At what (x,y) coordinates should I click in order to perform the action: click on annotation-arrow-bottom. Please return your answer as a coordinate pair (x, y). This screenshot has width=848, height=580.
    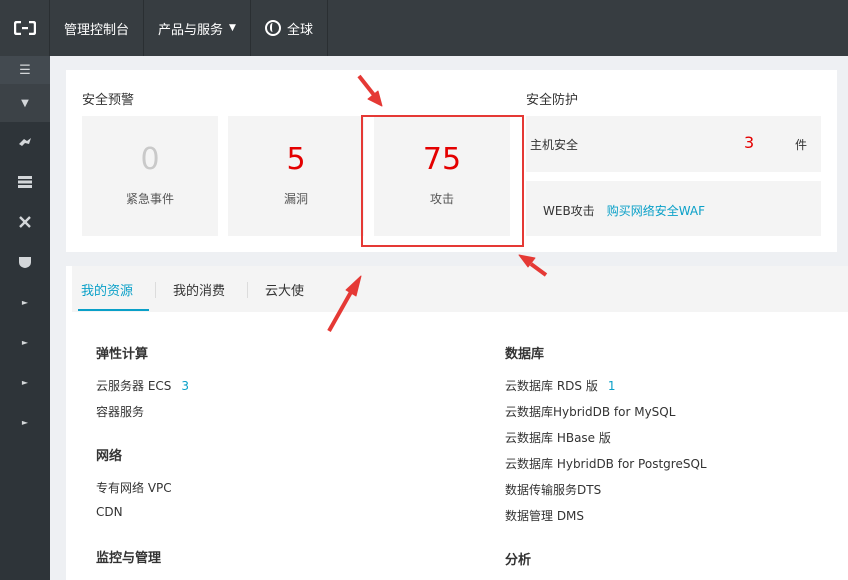
    Looking at the image, I should click on (344, 303).